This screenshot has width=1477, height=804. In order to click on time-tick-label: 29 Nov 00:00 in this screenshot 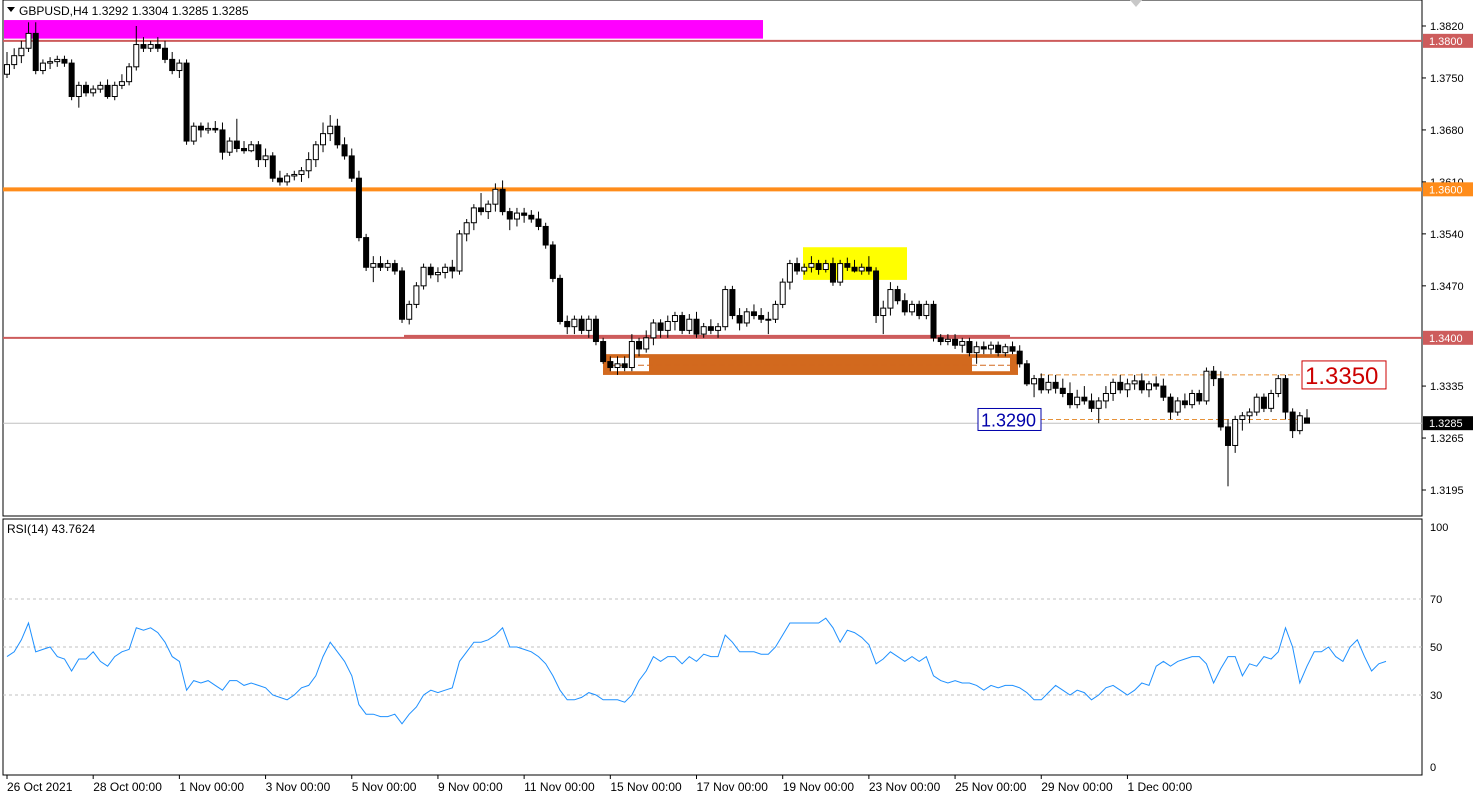, I will do `click(1077, 787)`.